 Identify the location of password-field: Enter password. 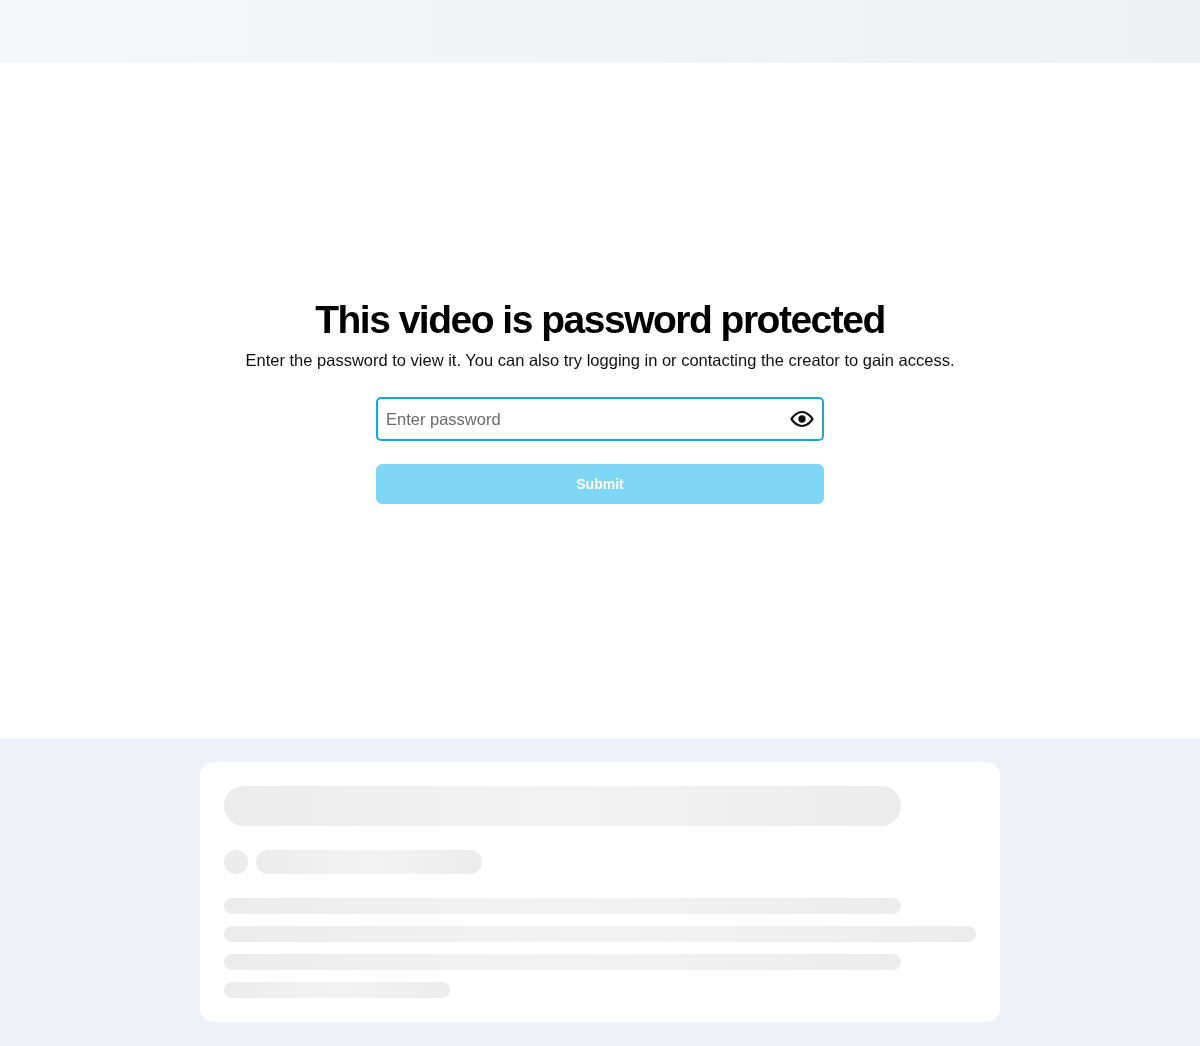
(600, 419).